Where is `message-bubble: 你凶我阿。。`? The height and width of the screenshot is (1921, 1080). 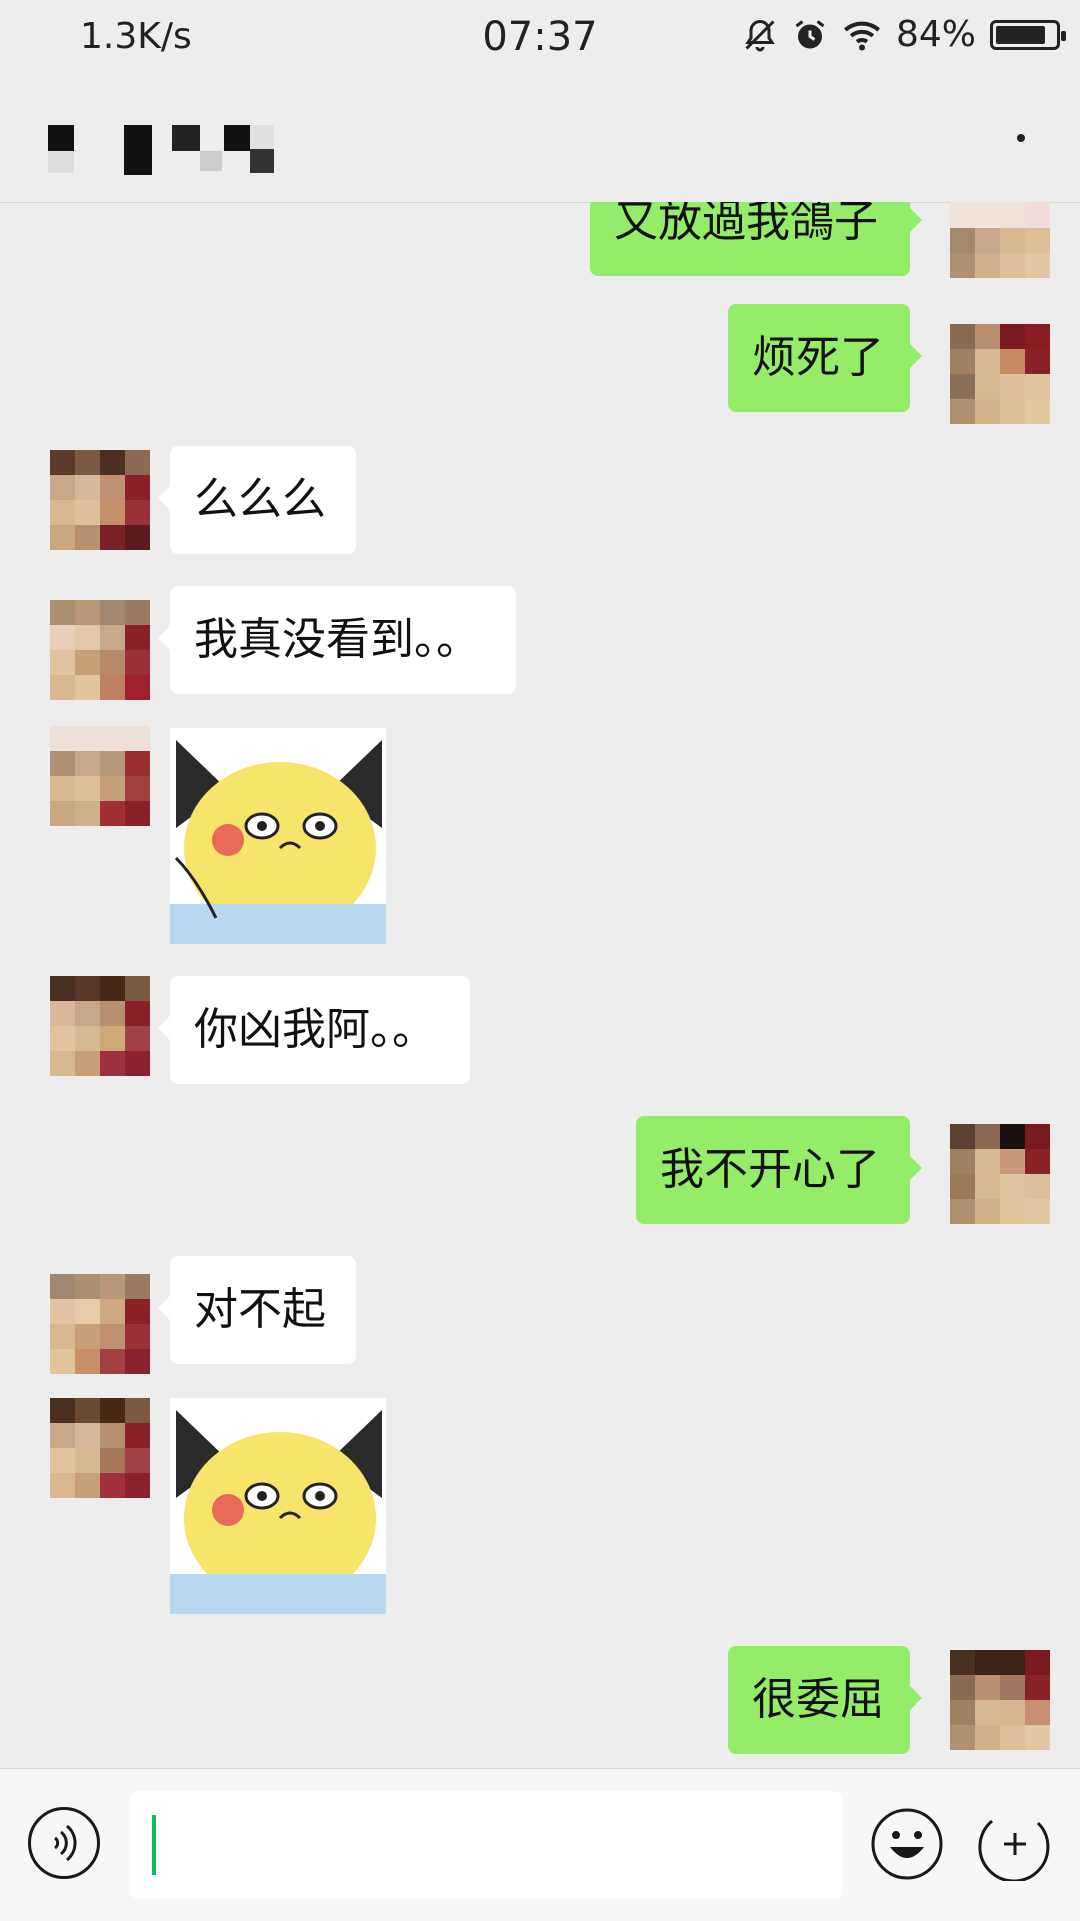
message-bubble: 你凶我阿。。 is located at coordinates (314, 1030).